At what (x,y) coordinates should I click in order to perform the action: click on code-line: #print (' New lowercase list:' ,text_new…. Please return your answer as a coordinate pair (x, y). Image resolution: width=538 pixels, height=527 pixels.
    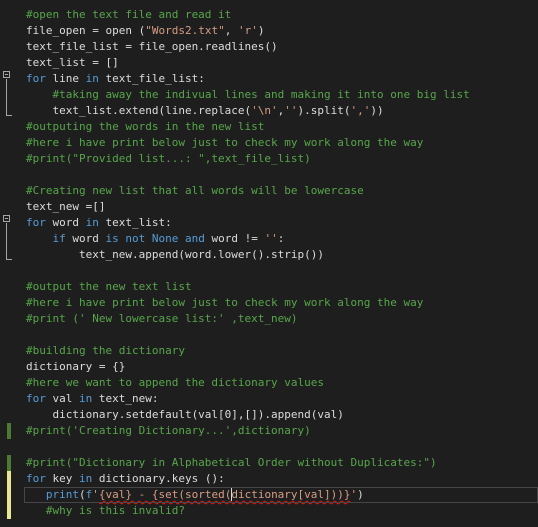
    Looking at the image, I should click on (269, 319).